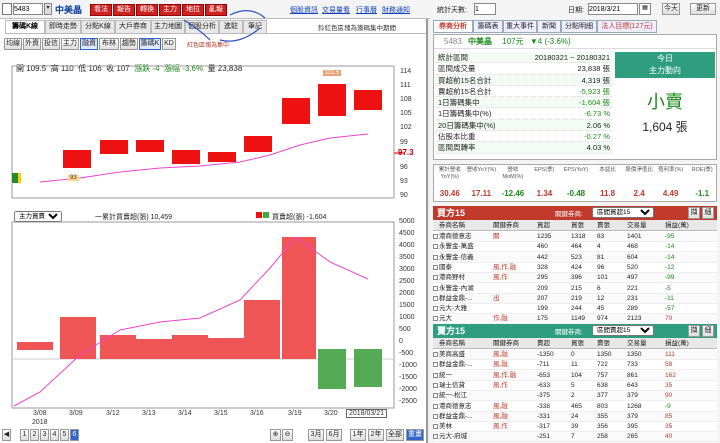  I want to click on stat-key: 區間周轉率, so click(457, 148).